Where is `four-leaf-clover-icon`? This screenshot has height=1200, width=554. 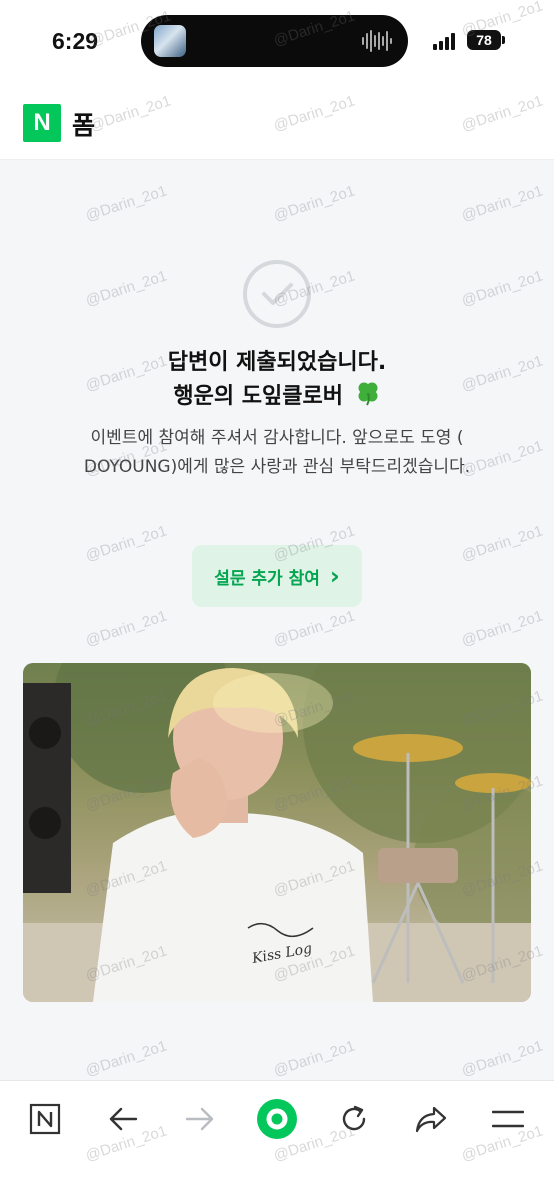 four-leaf-clover-icon is located at coordinates (368, 394).